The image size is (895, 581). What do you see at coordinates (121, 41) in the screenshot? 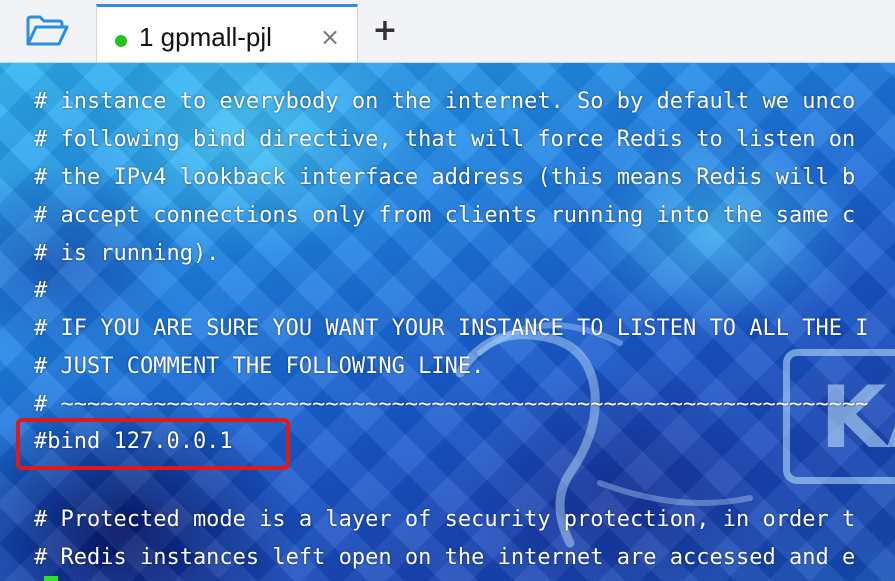
I see `connected-status-dot` at bounding box center [121, 41].